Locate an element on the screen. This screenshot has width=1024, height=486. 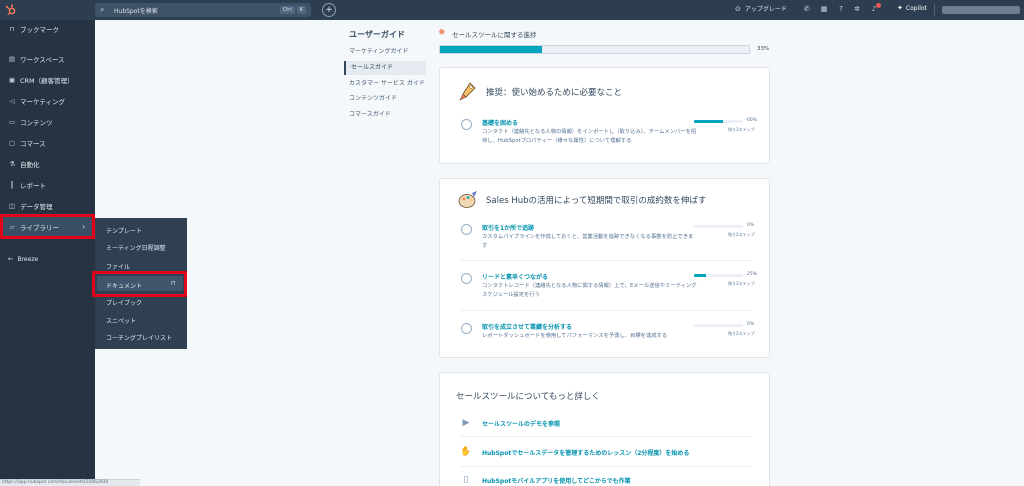
global-search-bar: ⌕ HubSpotを検索 Ctrl K is located at coordinates (203, 10).